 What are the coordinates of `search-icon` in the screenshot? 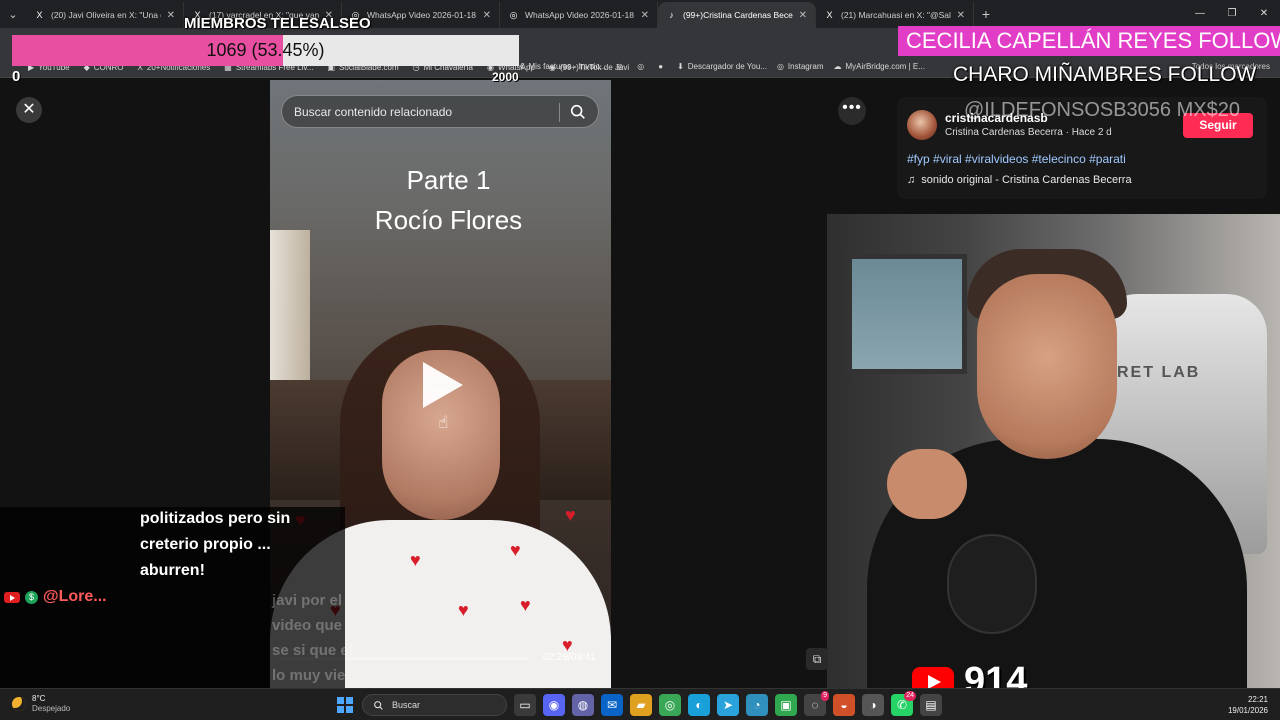 It's located at (578, 112).